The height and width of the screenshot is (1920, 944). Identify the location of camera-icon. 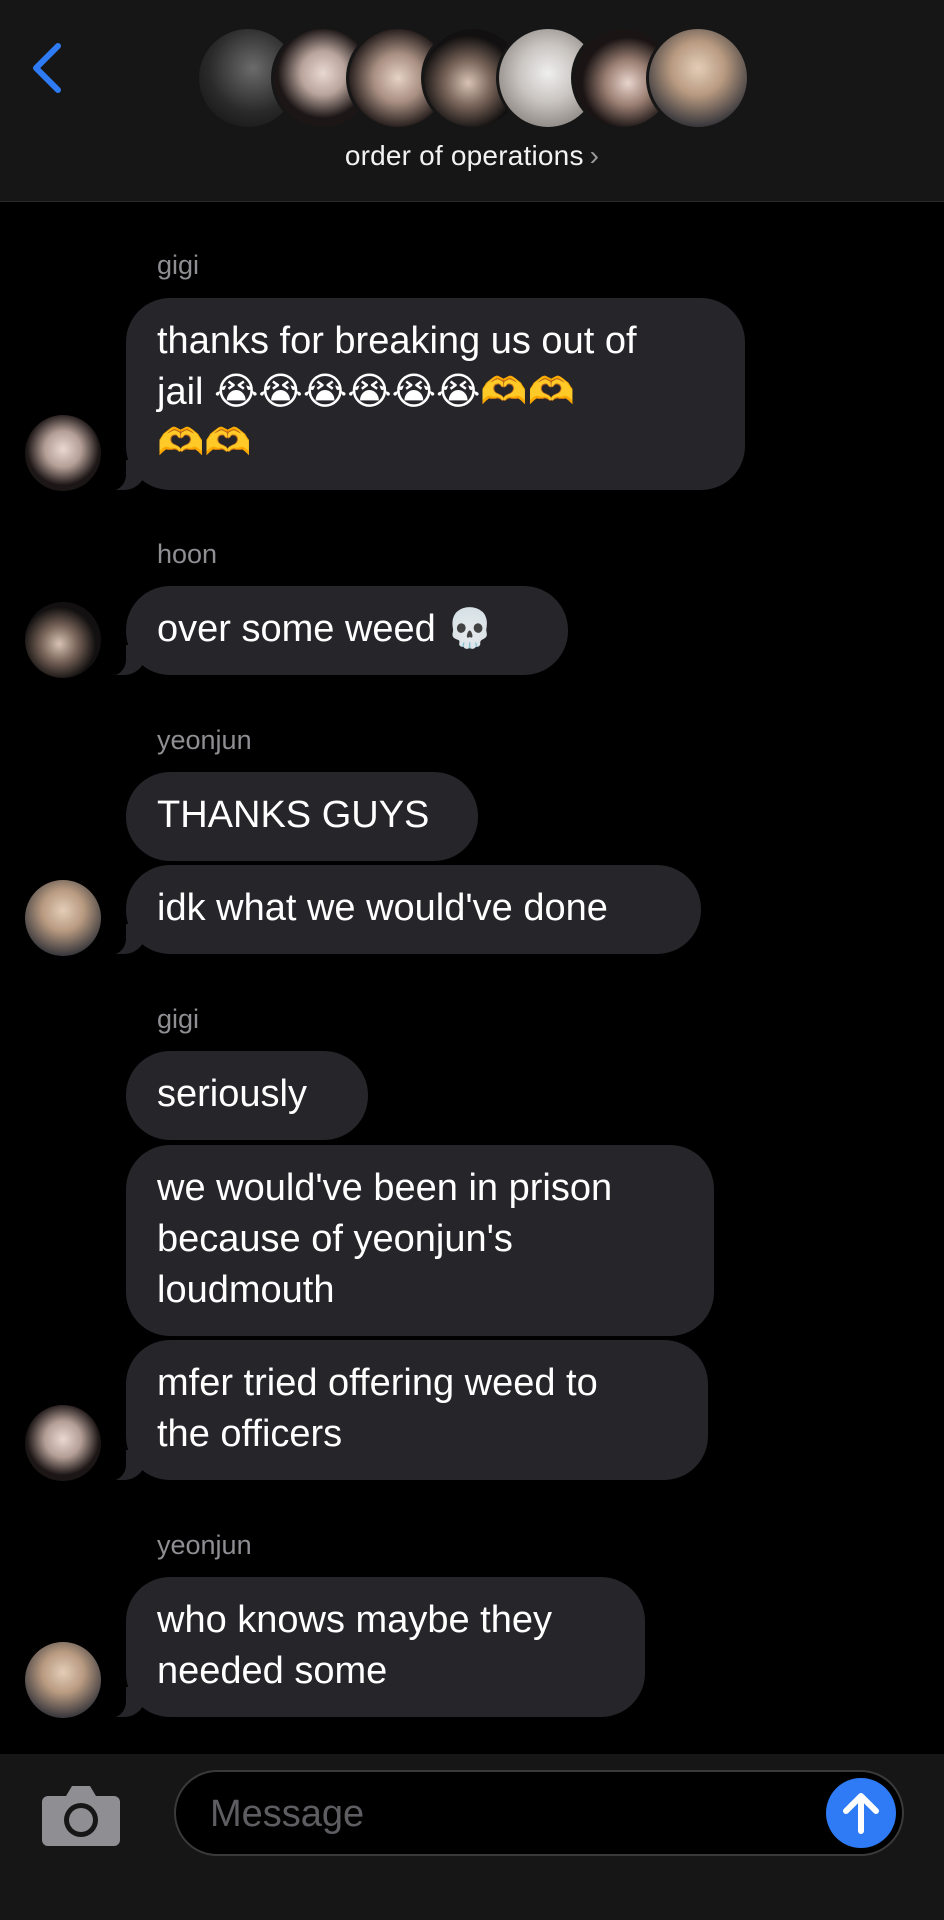
(81, 1815).